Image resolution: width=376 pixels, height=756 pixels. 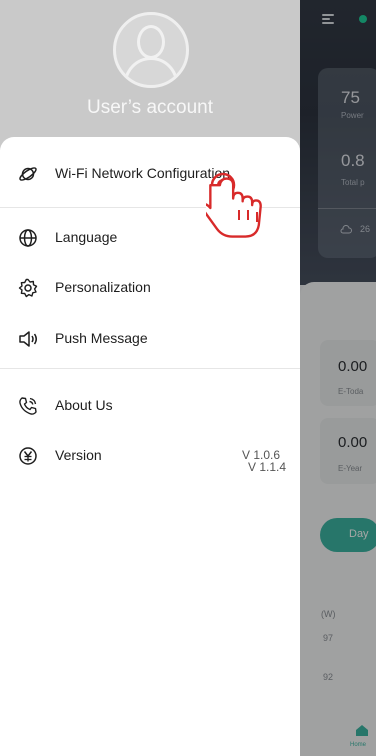 What do you see at coordinates (28, 339) in the screenshot?
I see `speaker-icon` at bounding box center [28, 339].